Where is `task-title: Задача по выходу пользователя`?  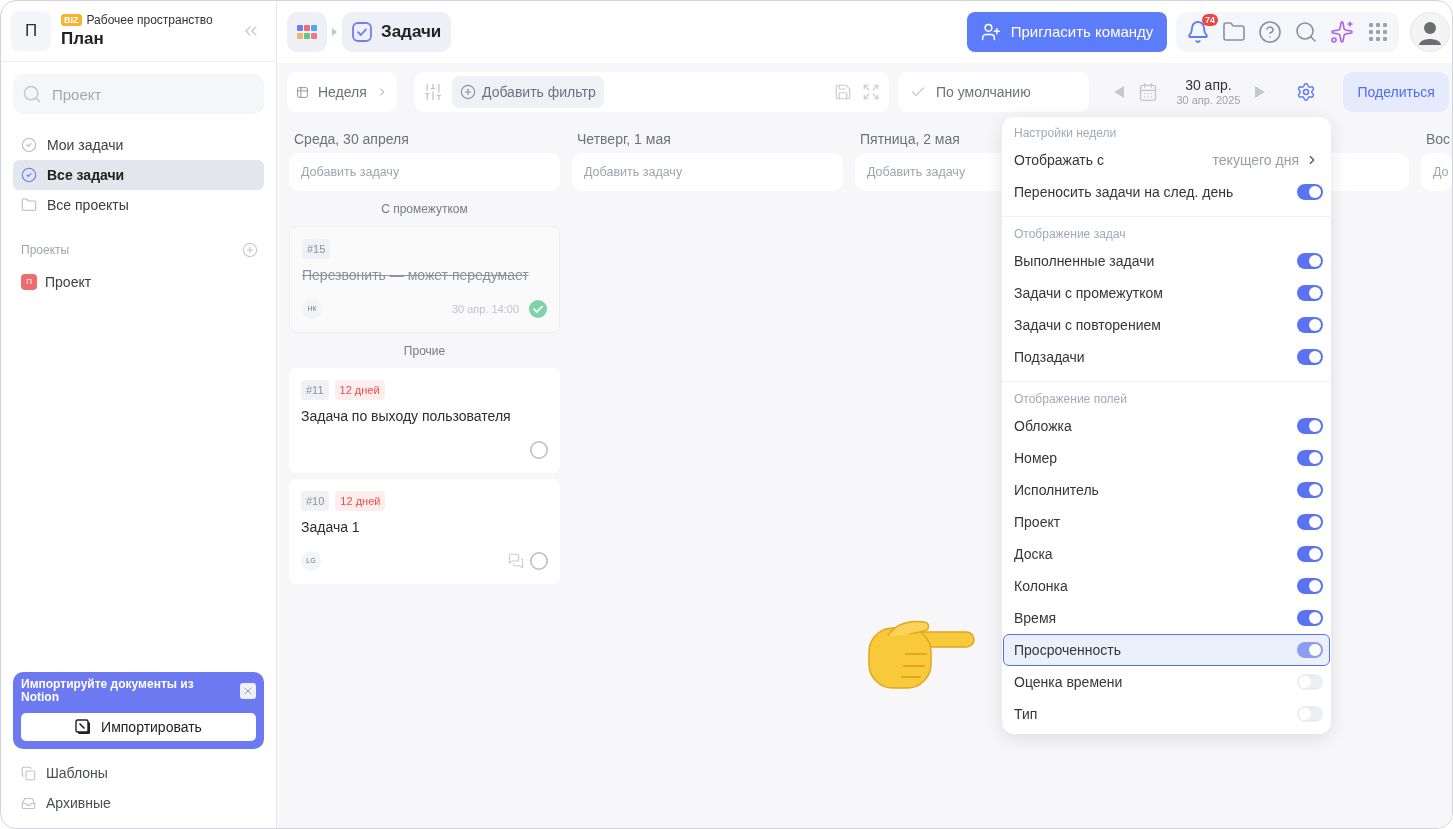 task-title: Задача по выходу пользователя is located at coordinates (406, 416).